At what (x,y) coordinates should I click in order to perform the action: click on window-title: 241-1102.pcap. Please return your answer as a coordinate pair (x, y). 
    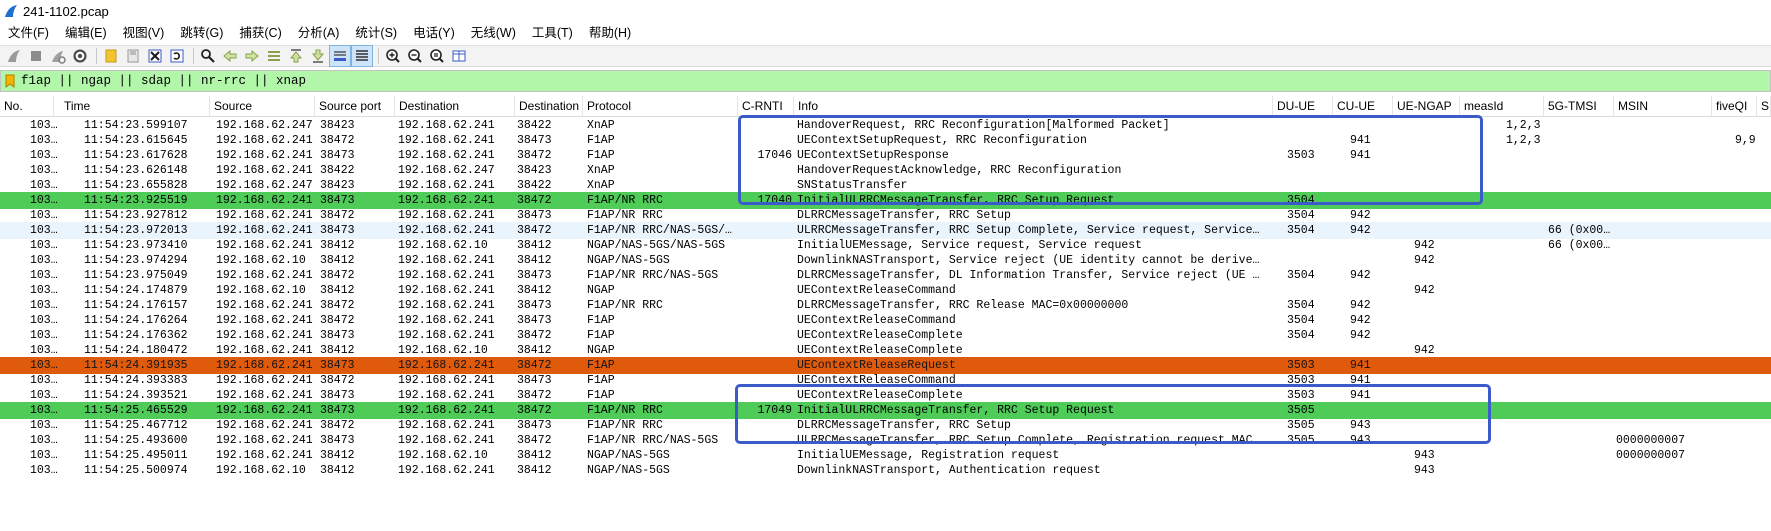
    Looking at the image, I should click on (66, 11).